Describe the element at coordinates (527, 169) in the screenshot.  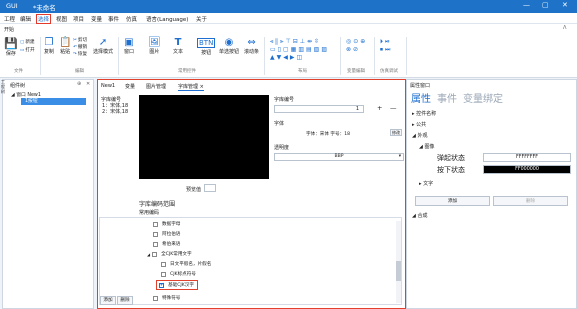
I see `pressed-state-input: FF000000` at that location.